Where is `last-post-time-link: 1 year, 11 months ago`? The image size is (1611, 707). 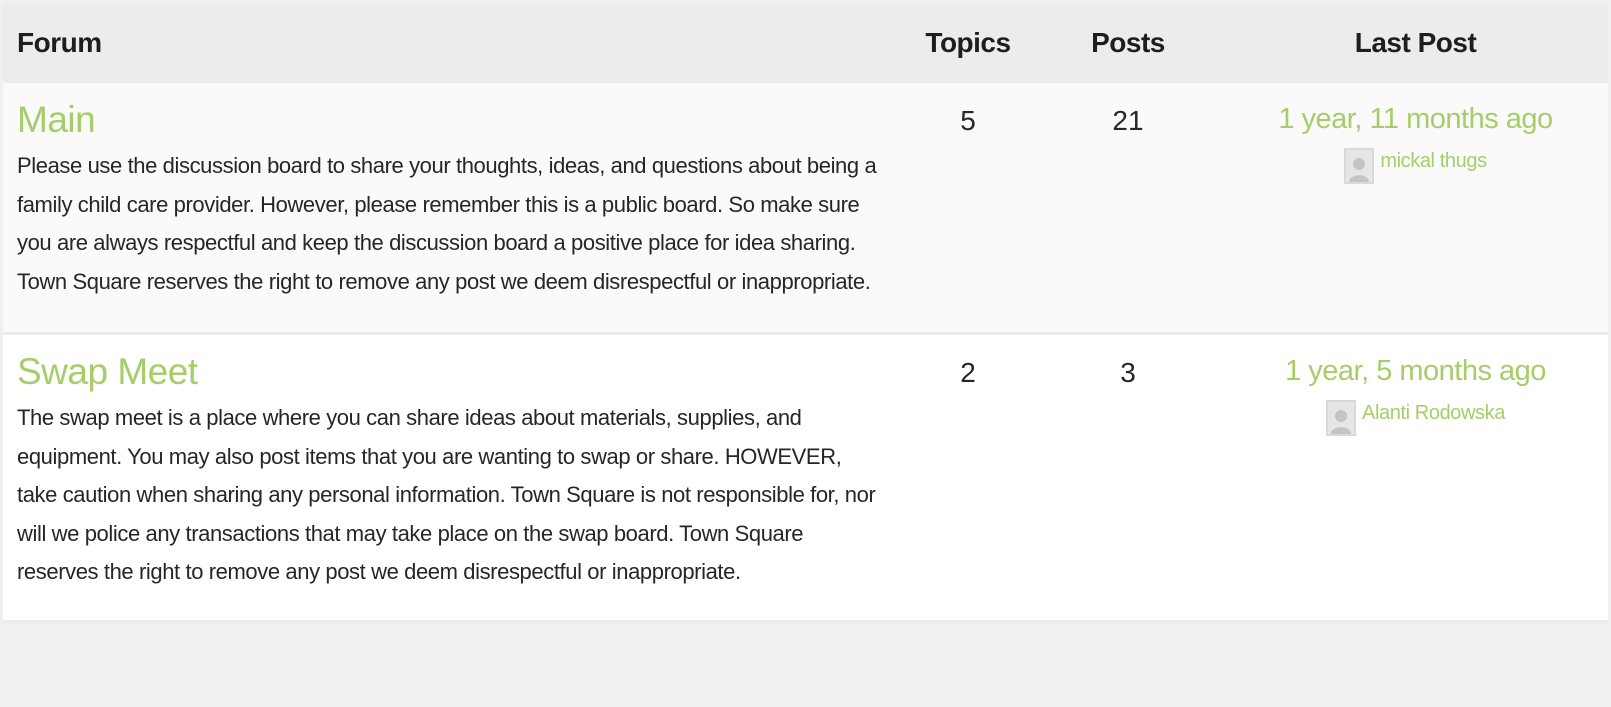 last-post-time-link: 1 year, 11 months ago is located at coordinates (1415, 119).